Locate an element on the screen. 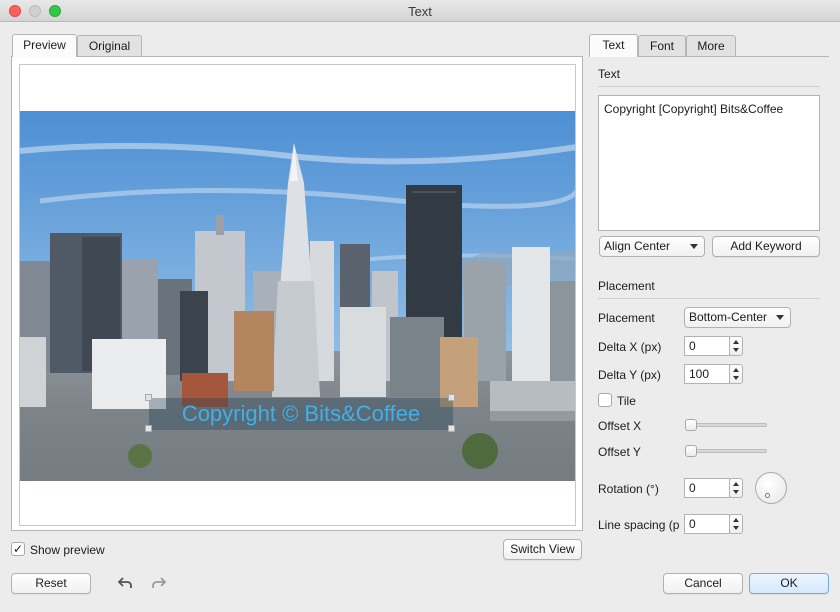 The width and height of the screenshot is (840, 612). rotation-spin-buttons is located at coordinates (736, 488).